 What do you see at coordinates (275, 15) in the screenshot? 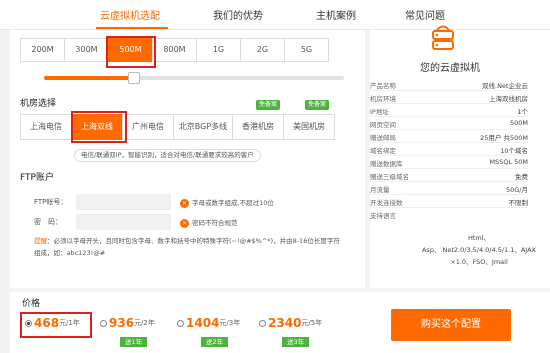
I see `top-nav: 云虚拟机选配 我们的优势 主机案例 常见问题` at bounding box center [275, 15].